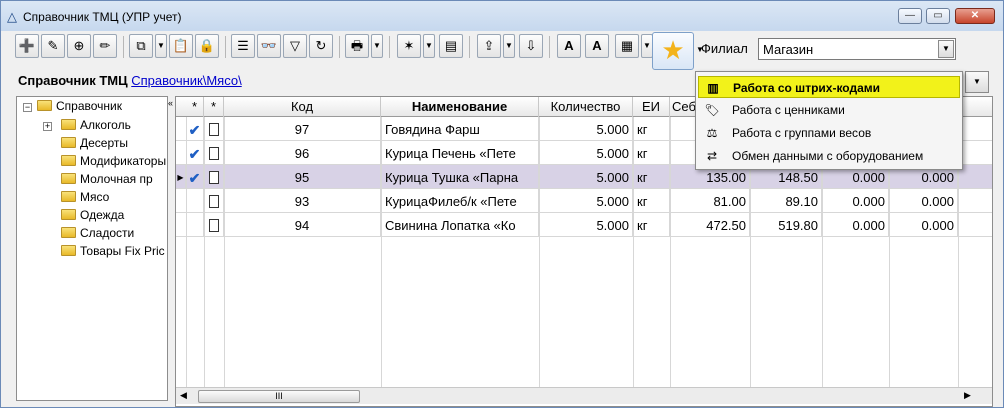 The width and height of the screenshot is (1004, 408). What do you see at coordinates (531, 46) in the screenshot?
I see `import-icon: ⇩` at bounding box center [531, 46].